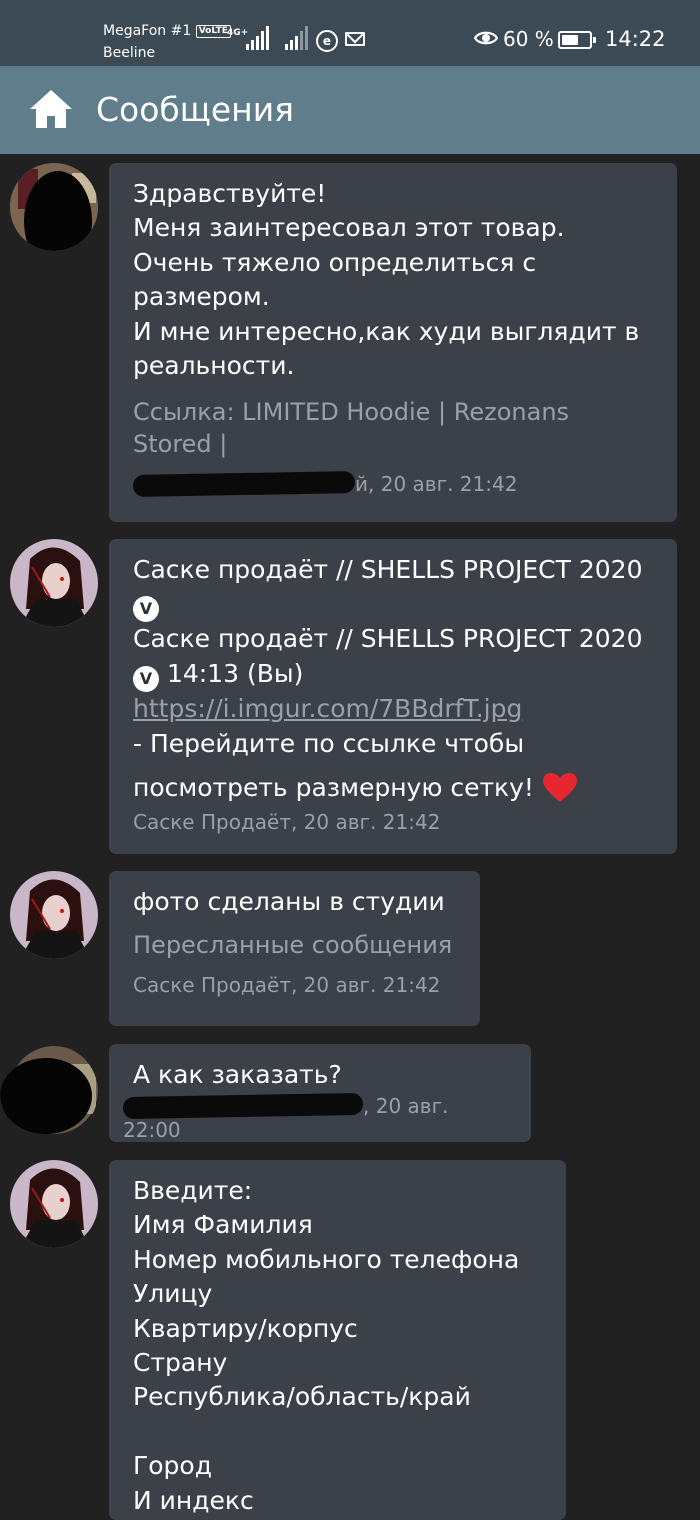 This screenshot has height=1520, width=700. What do you see at coordinates (129, 53) in the screenshot?
I see `carrier-2: Beeline` at bounding box center [129, 53].